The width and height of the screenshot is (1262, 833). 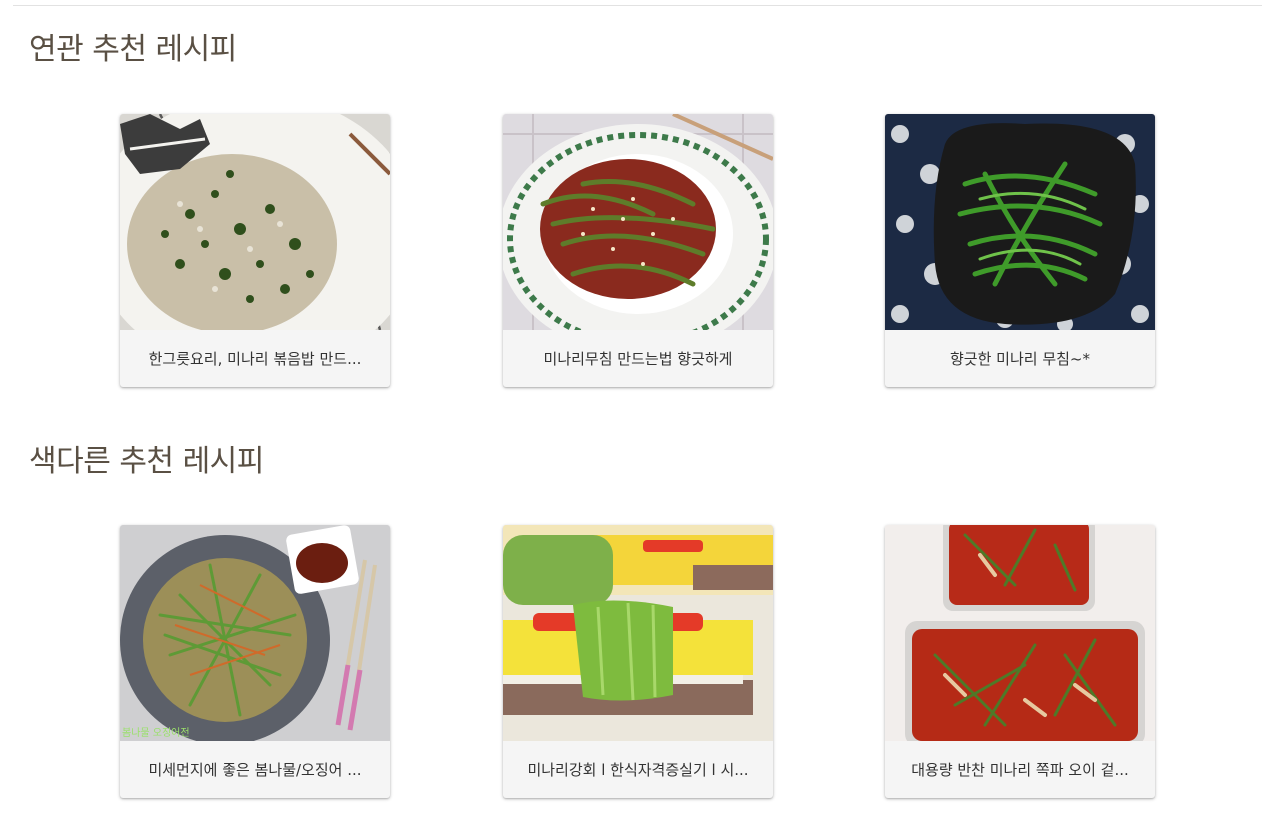 What do you see at coordinates (146, 461) in the screenshot?
I see `section-title-special: 색다른 추천 레시피` at bounding box center [146, 461].